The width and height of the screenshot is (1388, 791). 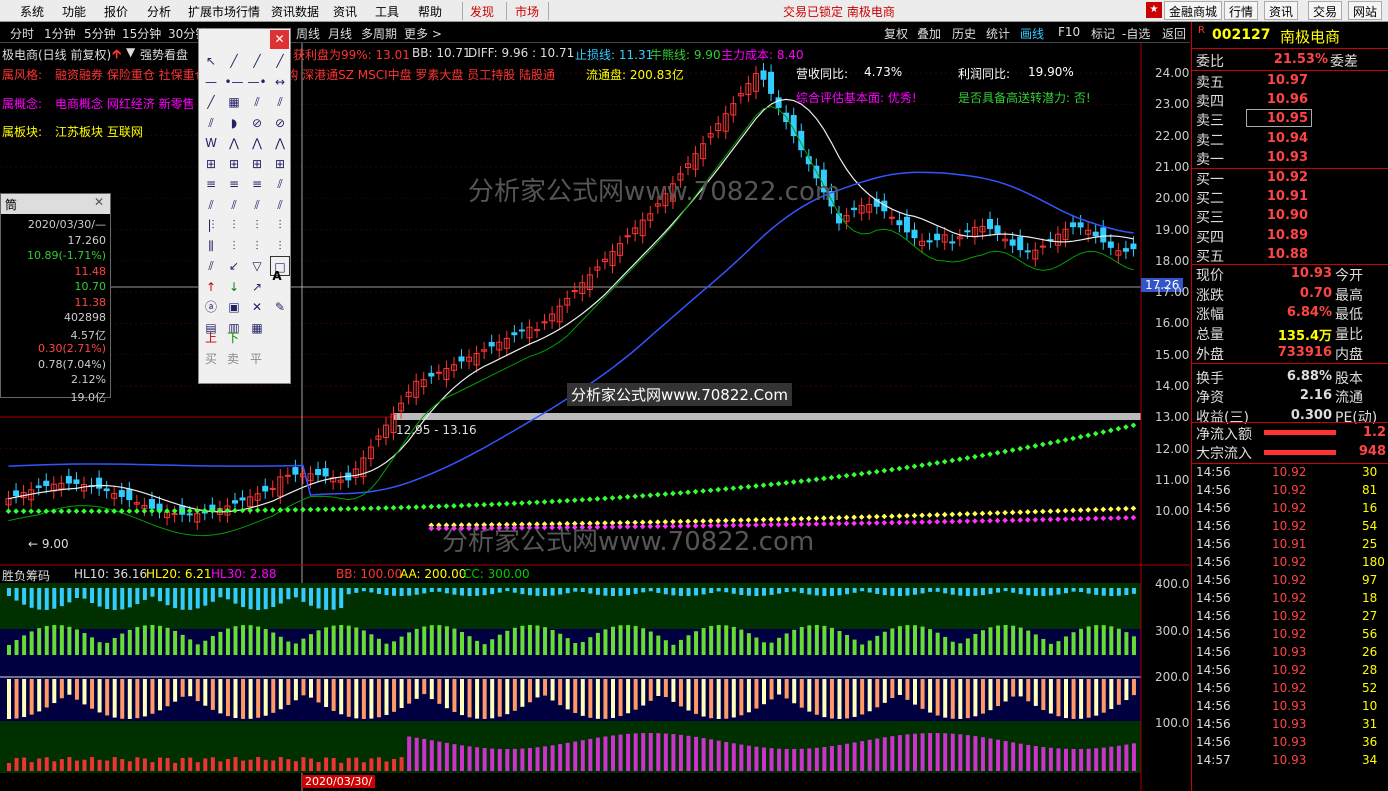 I want to click on draw-tool-icon: —, so click(x=211, y=82).